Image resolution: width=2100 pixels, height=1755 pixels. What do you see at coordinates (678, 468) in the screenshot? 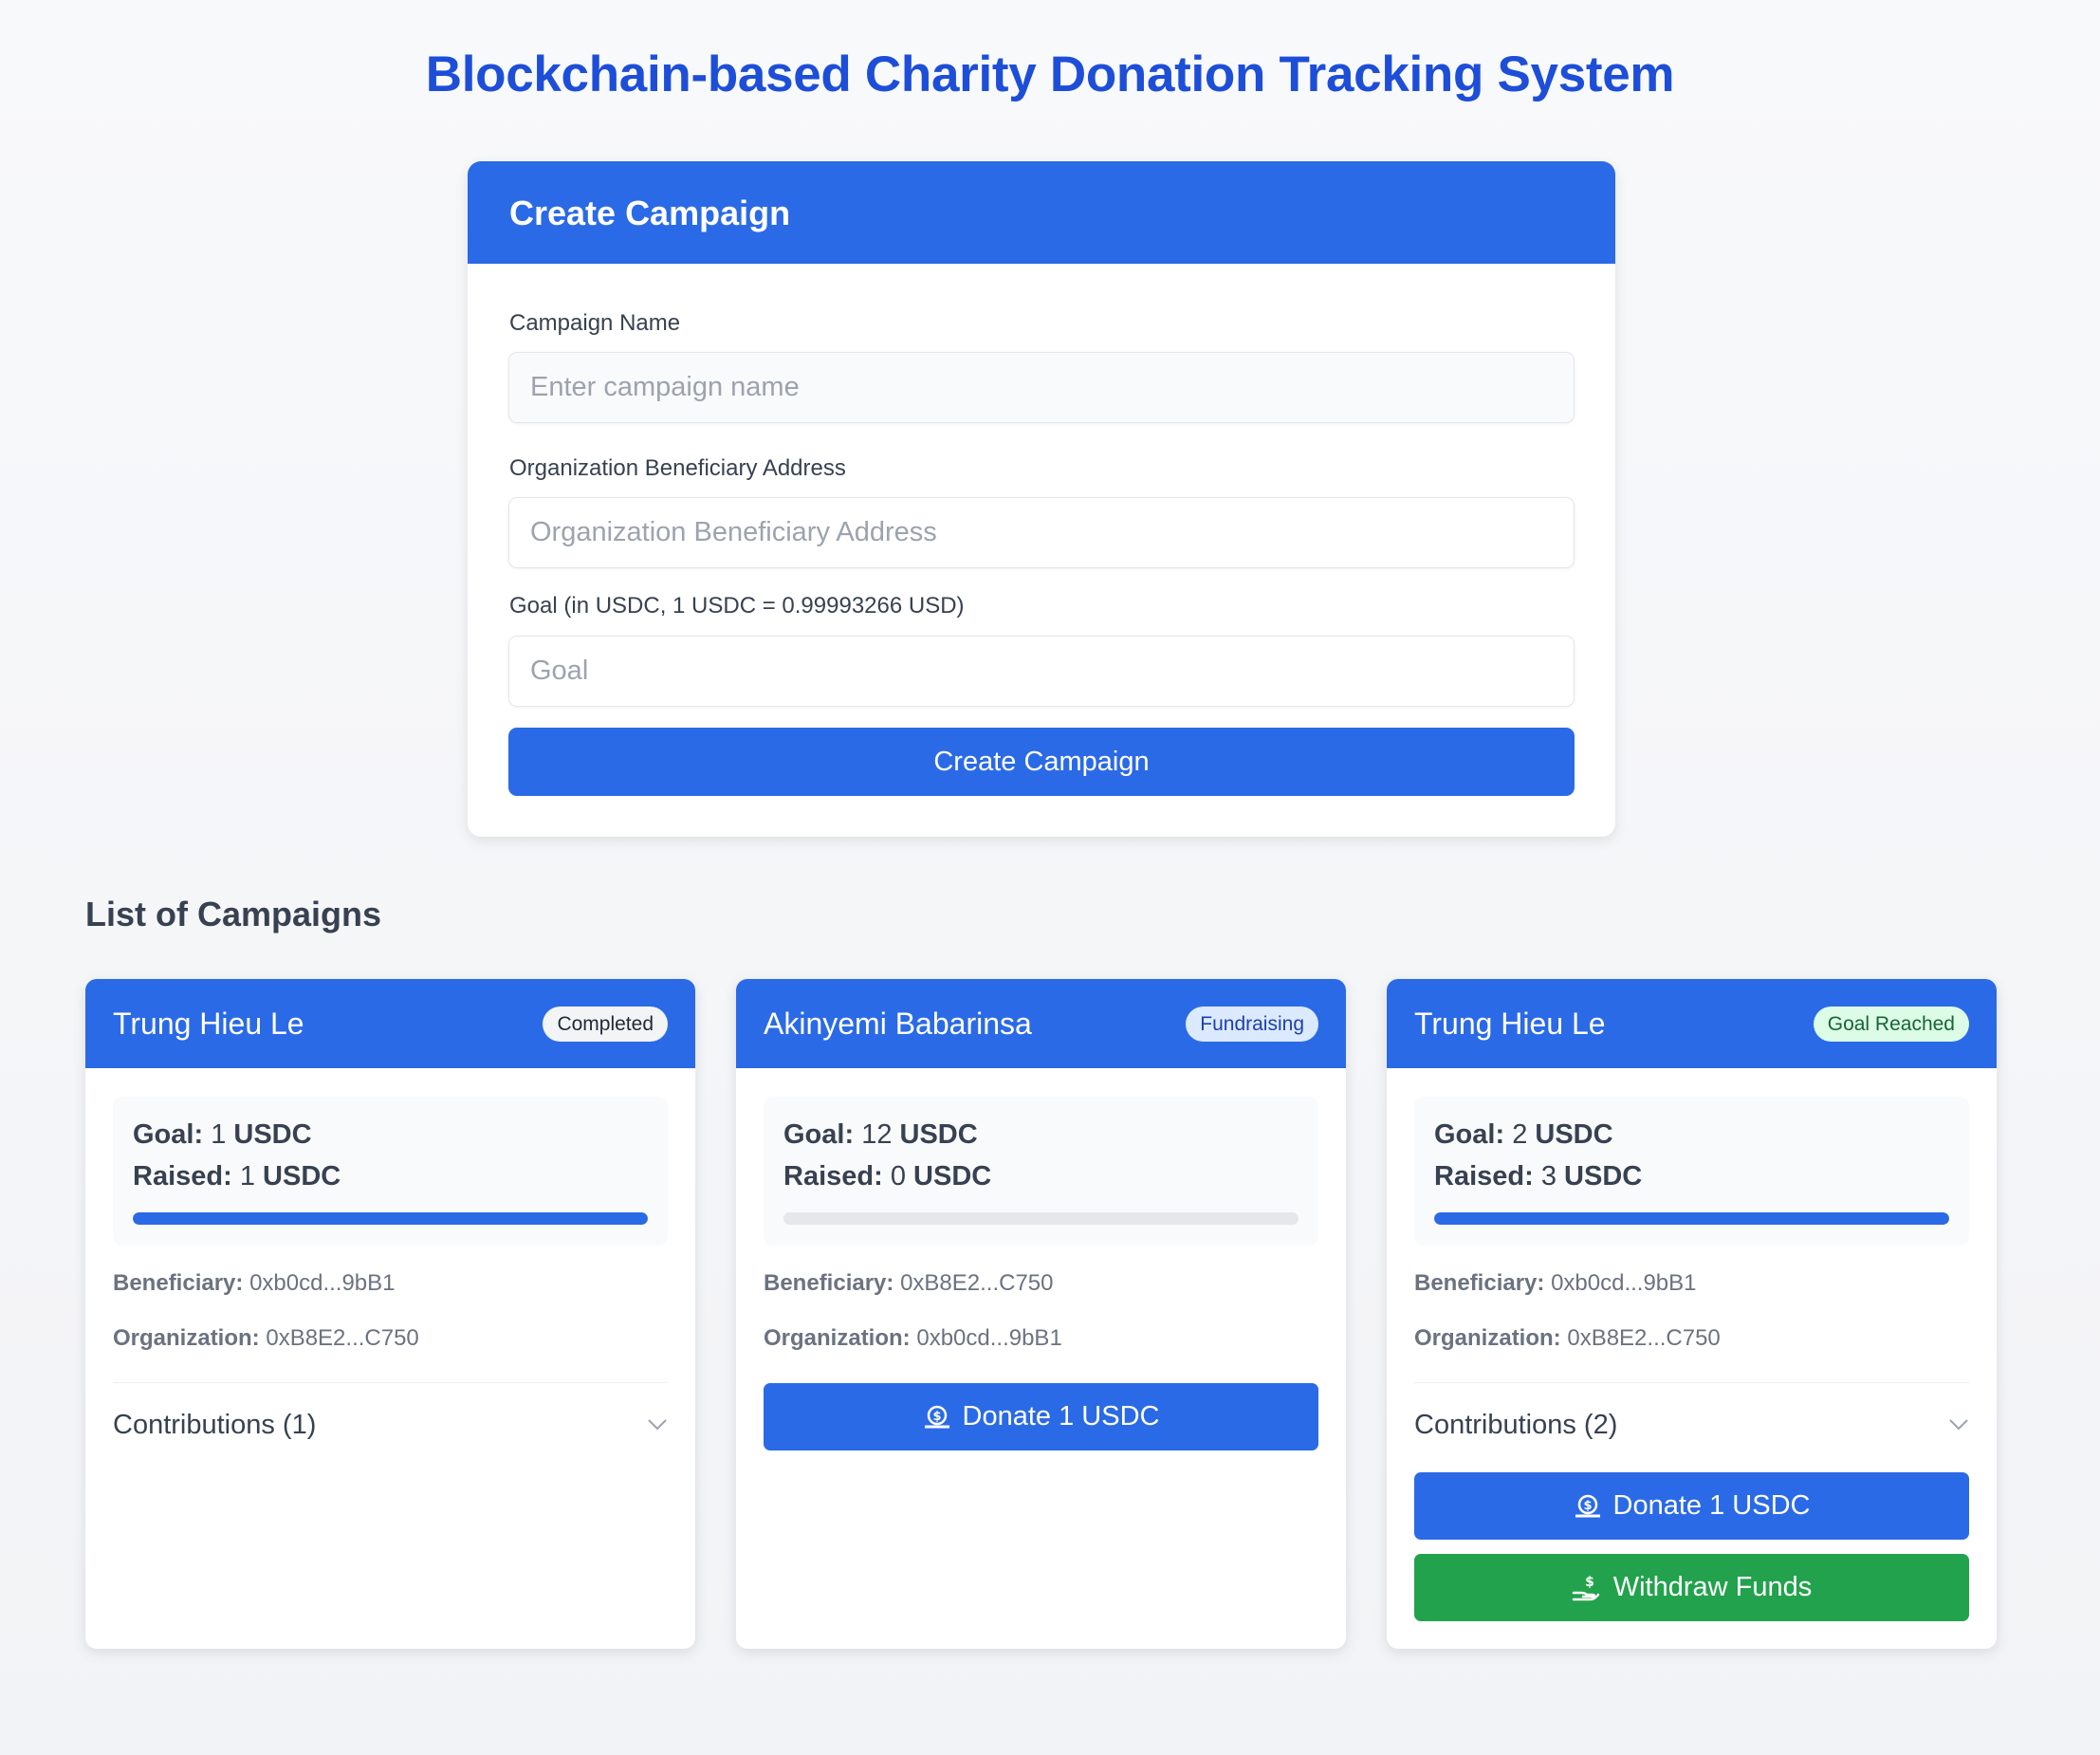
I see `organization-address-label: Organization Beneficiary Address` at bounding box center [678, 468].